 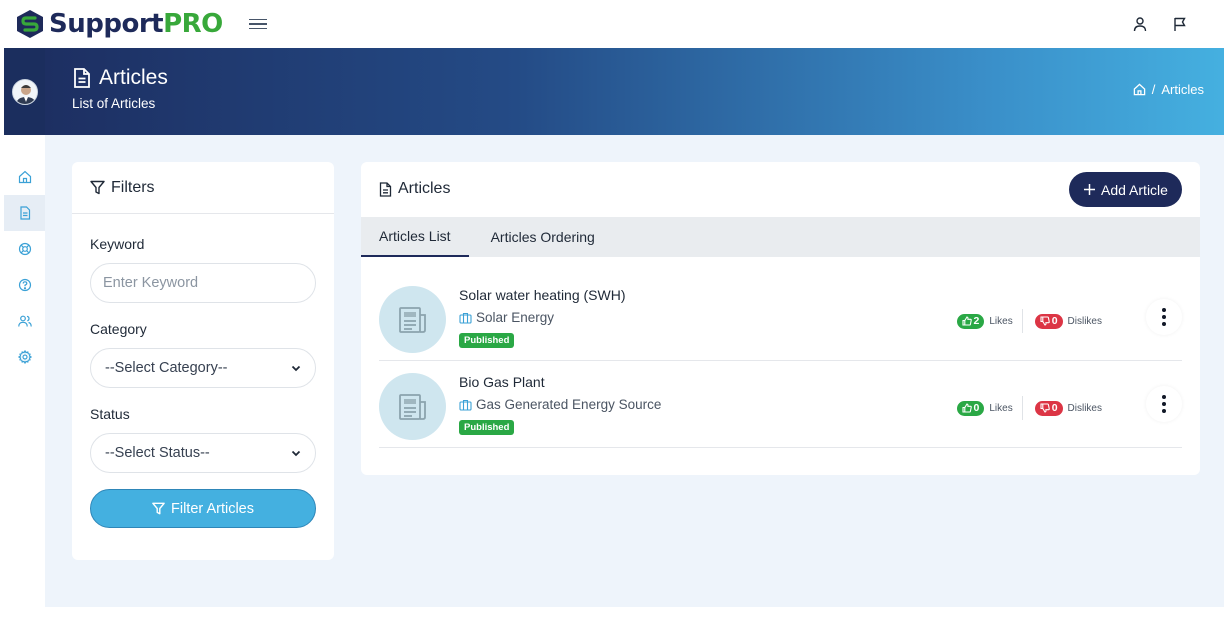 I want to click on menu-toggle-button, so click(x=258, y=24).